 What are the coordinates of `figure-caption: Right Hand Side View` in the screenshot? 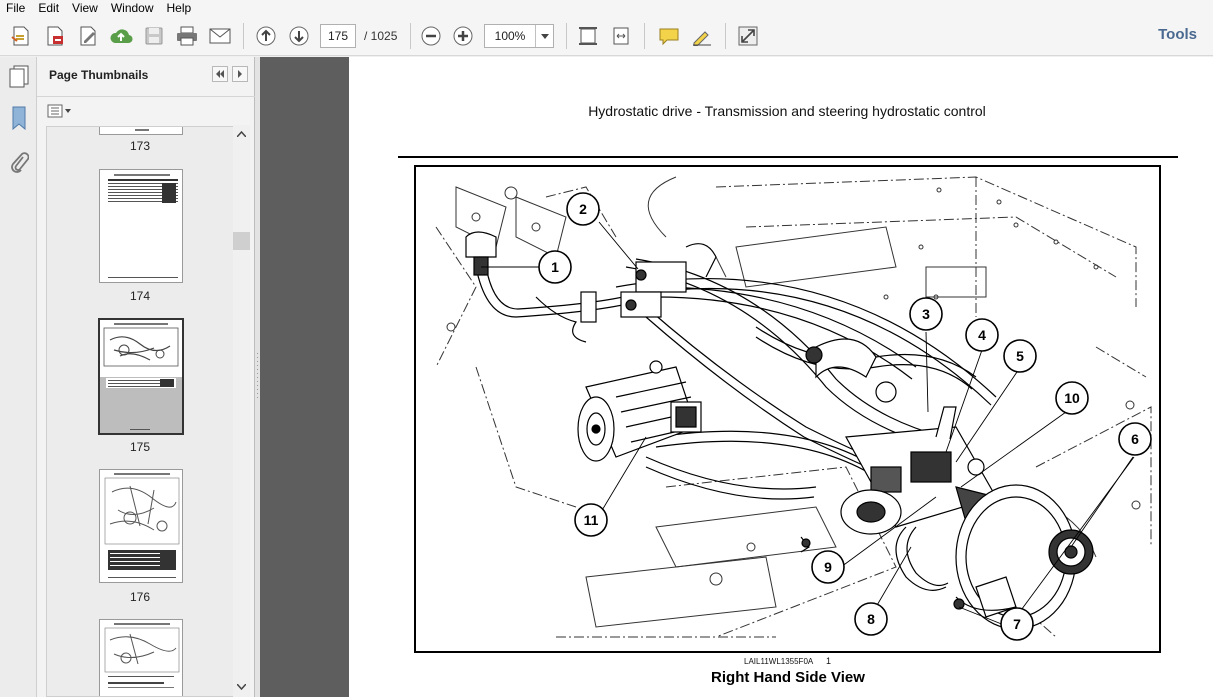 It's located at (788, 677).